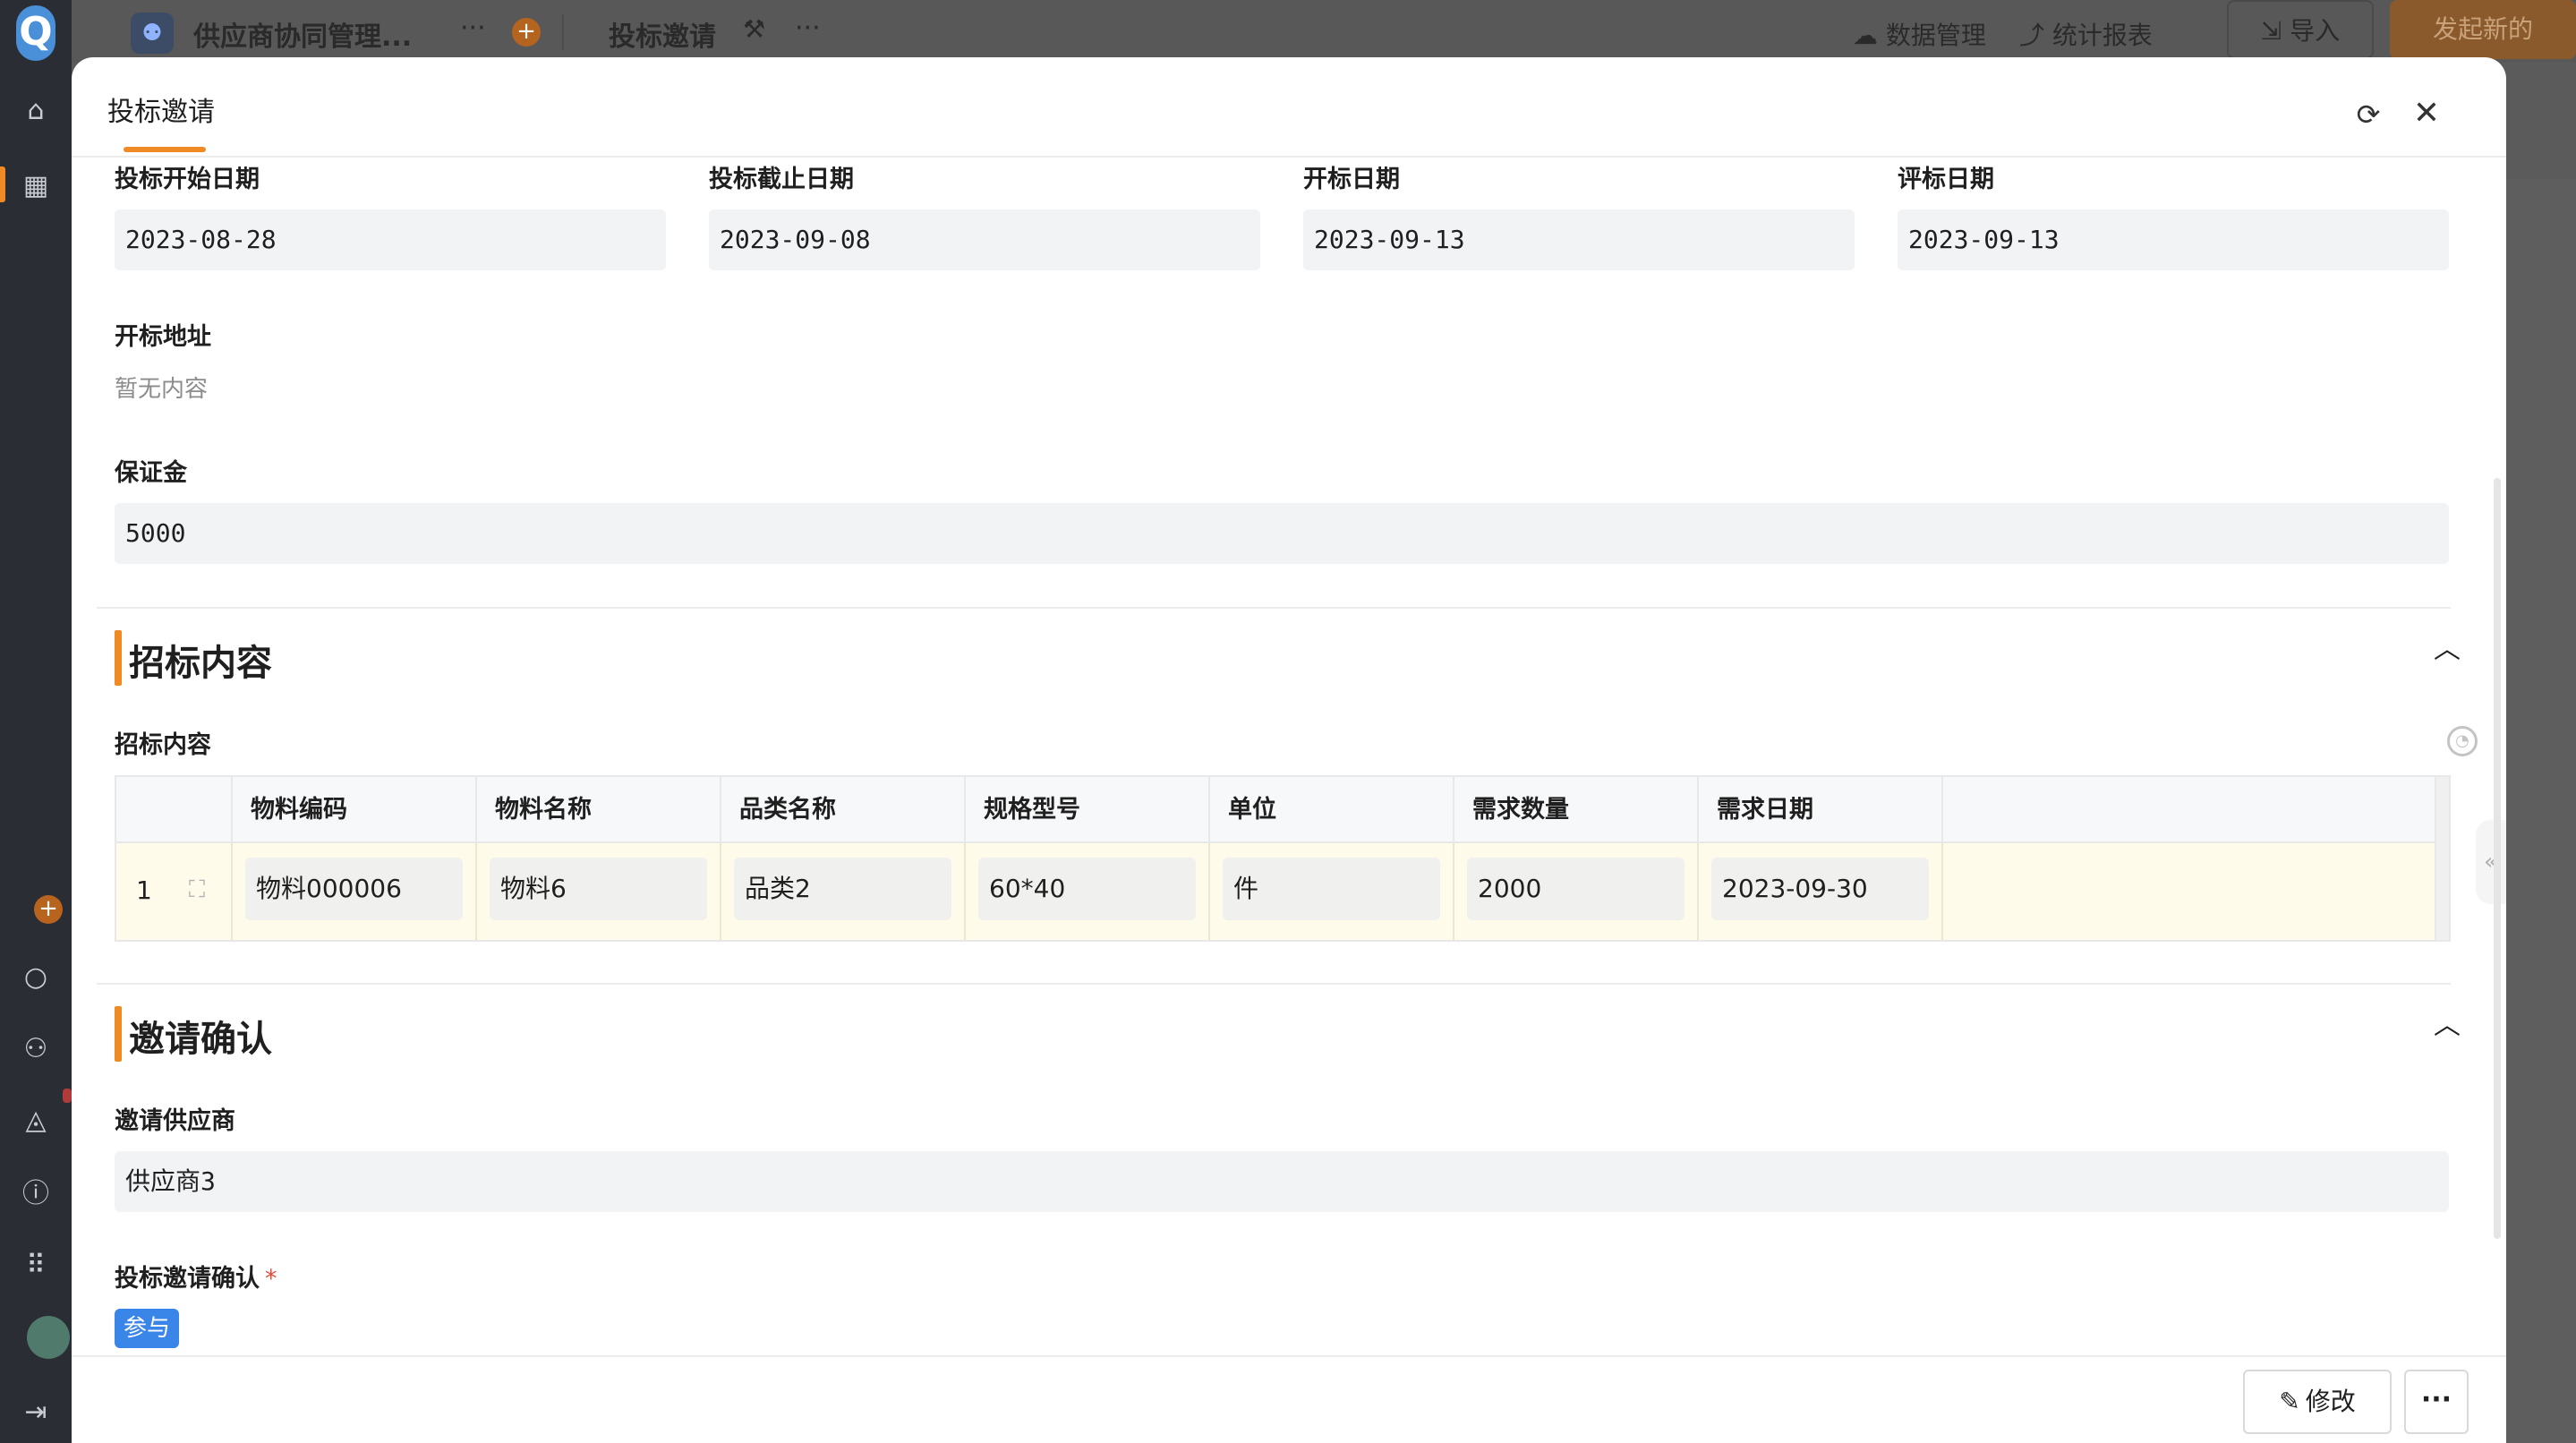  What do you see at coordinates (1282, 533) in the screenshot?
I see `deposit-field: 5000` at bounding box center [1282, 533].